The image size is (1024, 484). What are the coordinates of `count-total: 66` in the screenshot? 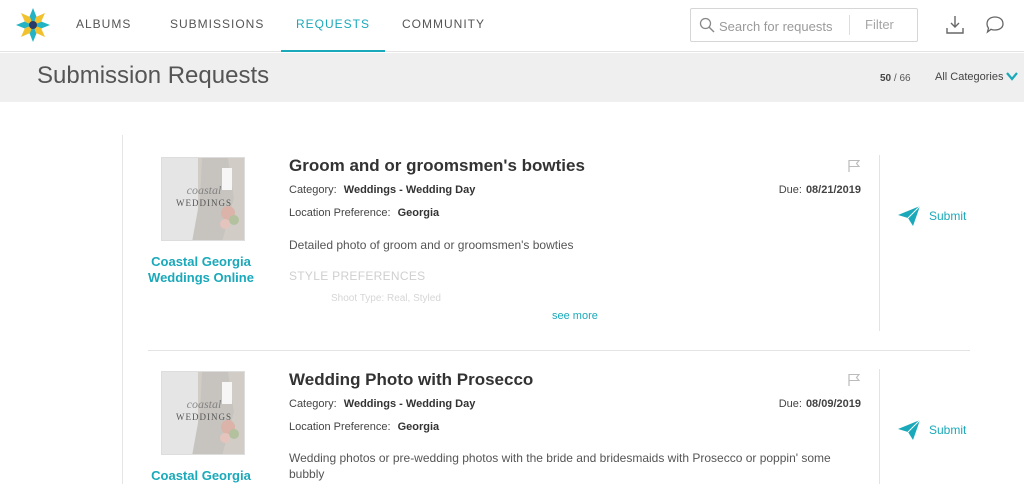 It's located at (905, 78).